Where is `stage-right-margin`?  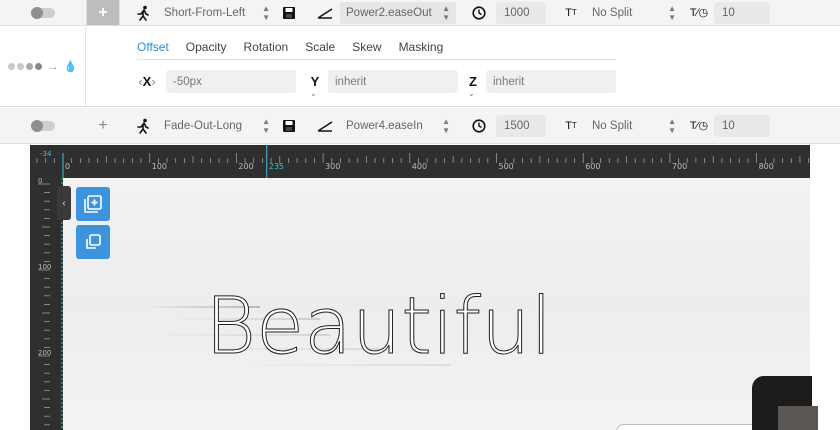 stage-right-margin is located at coordinates (825, 287).